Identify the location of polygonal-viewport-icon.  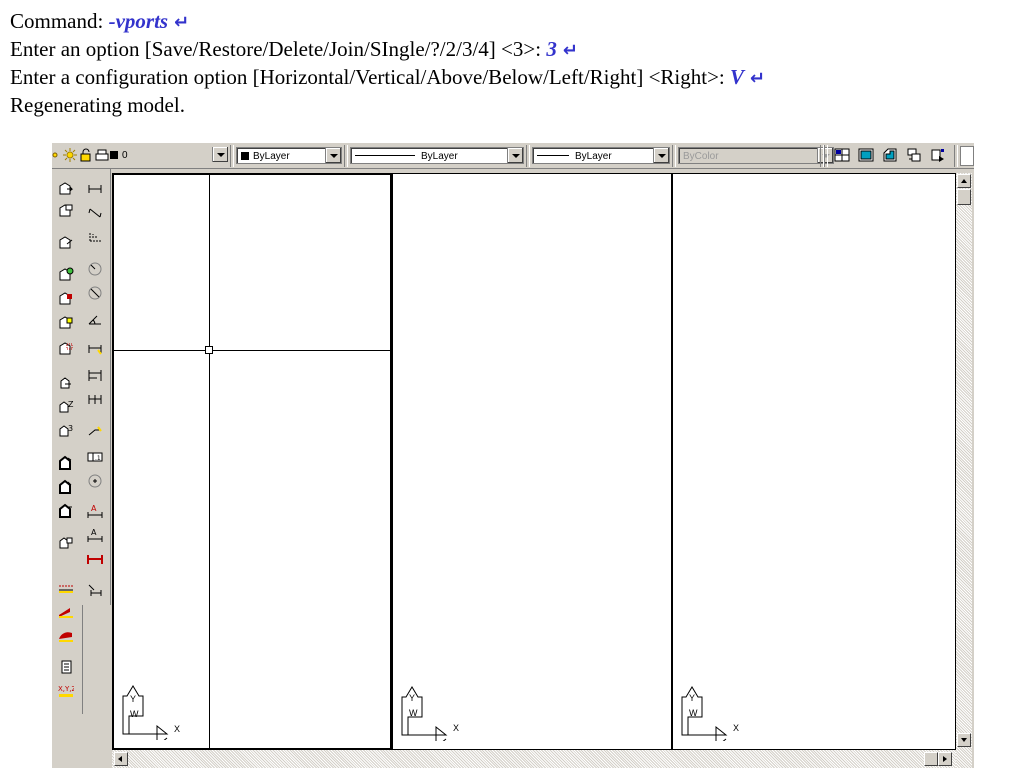
(890, 155).